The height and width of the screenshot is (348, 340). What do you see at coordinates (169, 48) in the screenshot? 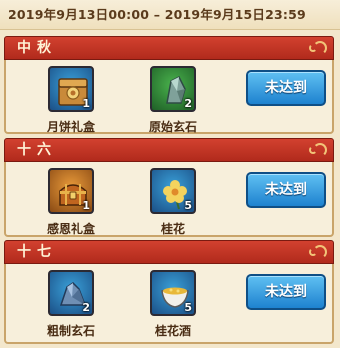
I see `section-header: 中秋` at bounding box center [169, 48].